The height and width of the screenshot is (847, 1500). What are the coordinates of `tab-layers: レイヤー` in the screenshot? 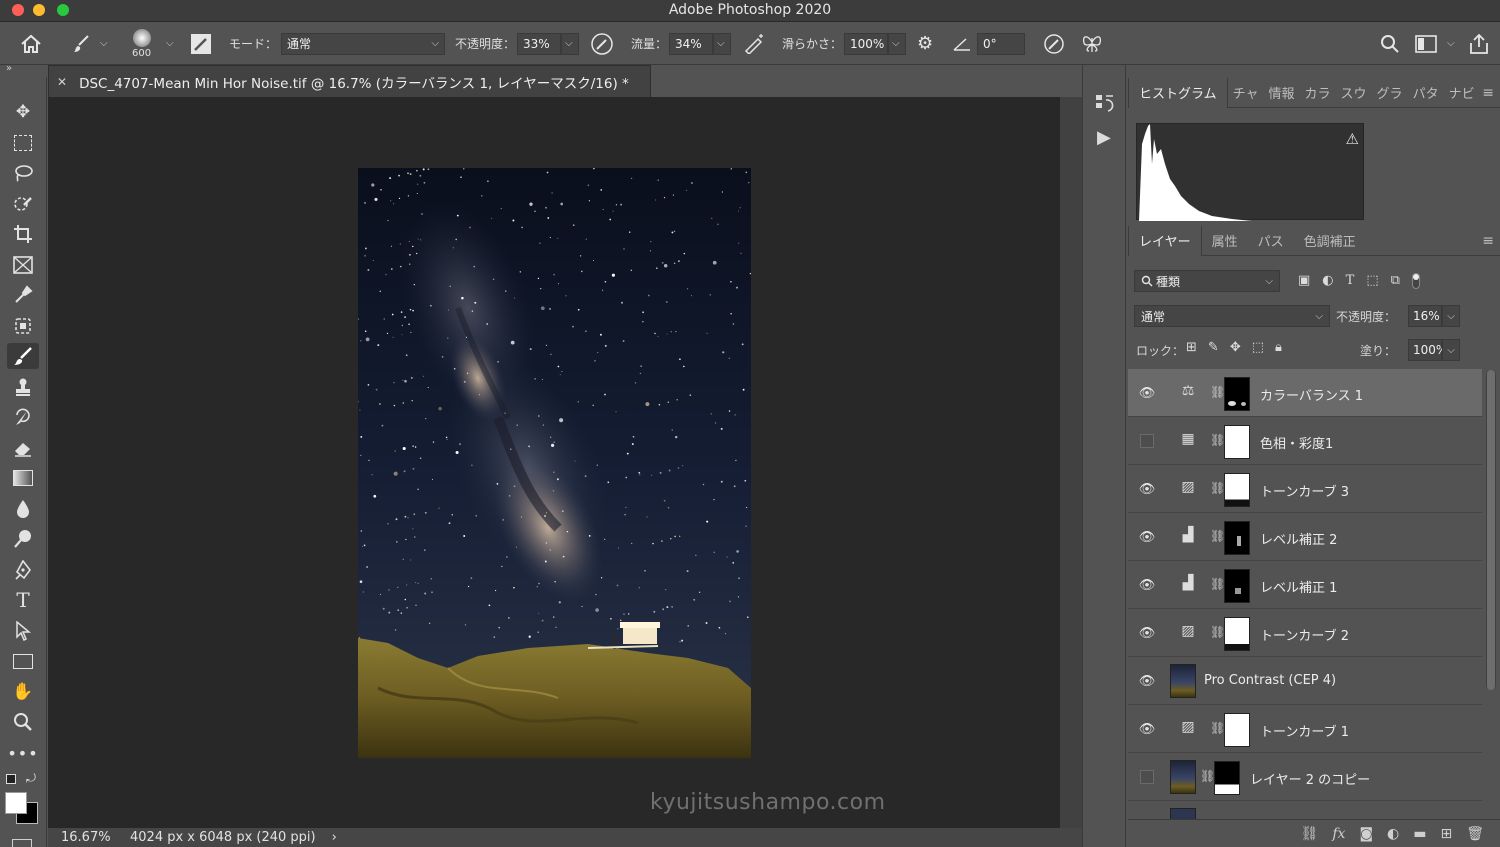 It's located at (1165, 240).